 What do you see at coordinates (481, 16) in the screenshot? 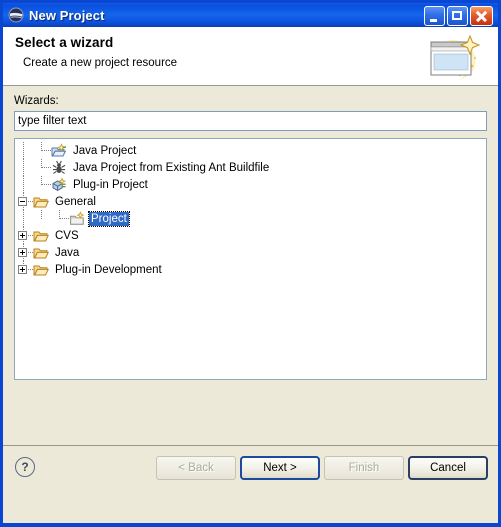
I see `close-button` at bounding box center [481, 16].